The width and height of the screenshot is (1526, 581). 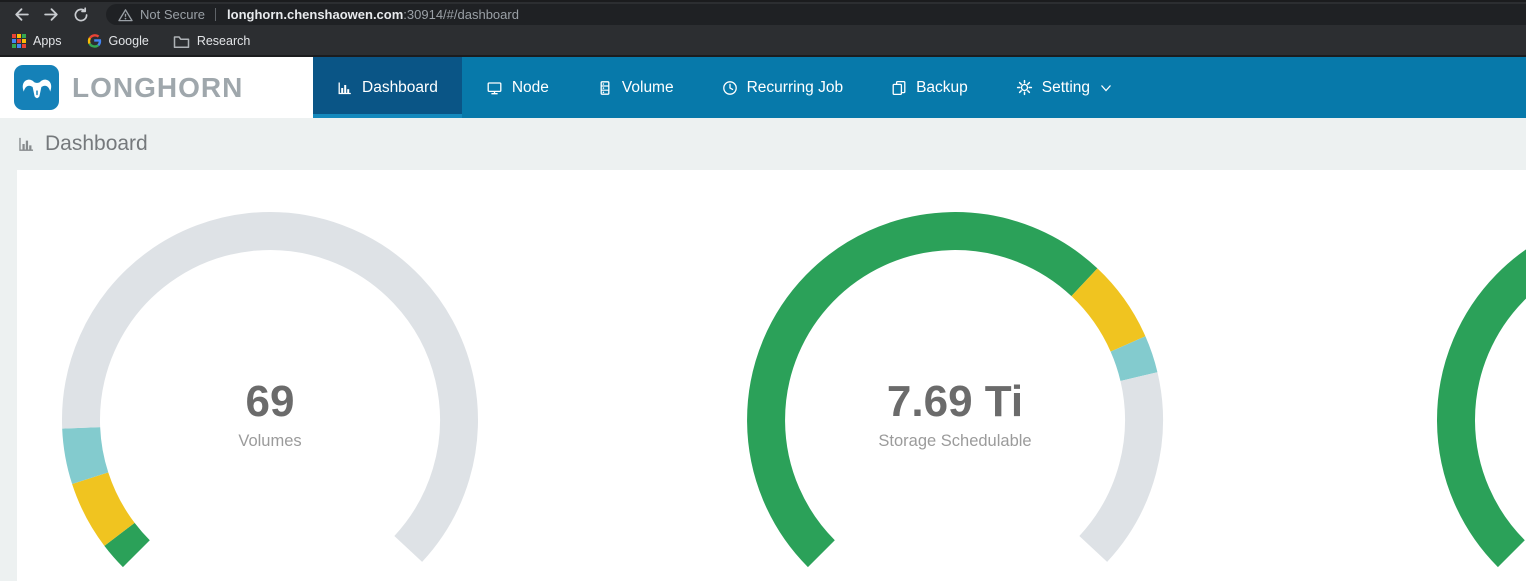 What do you see at coordinates (461, 14) in the screenshot?
I see `url-path: :30914/#/dashboard` at bounding box center [461, 14].